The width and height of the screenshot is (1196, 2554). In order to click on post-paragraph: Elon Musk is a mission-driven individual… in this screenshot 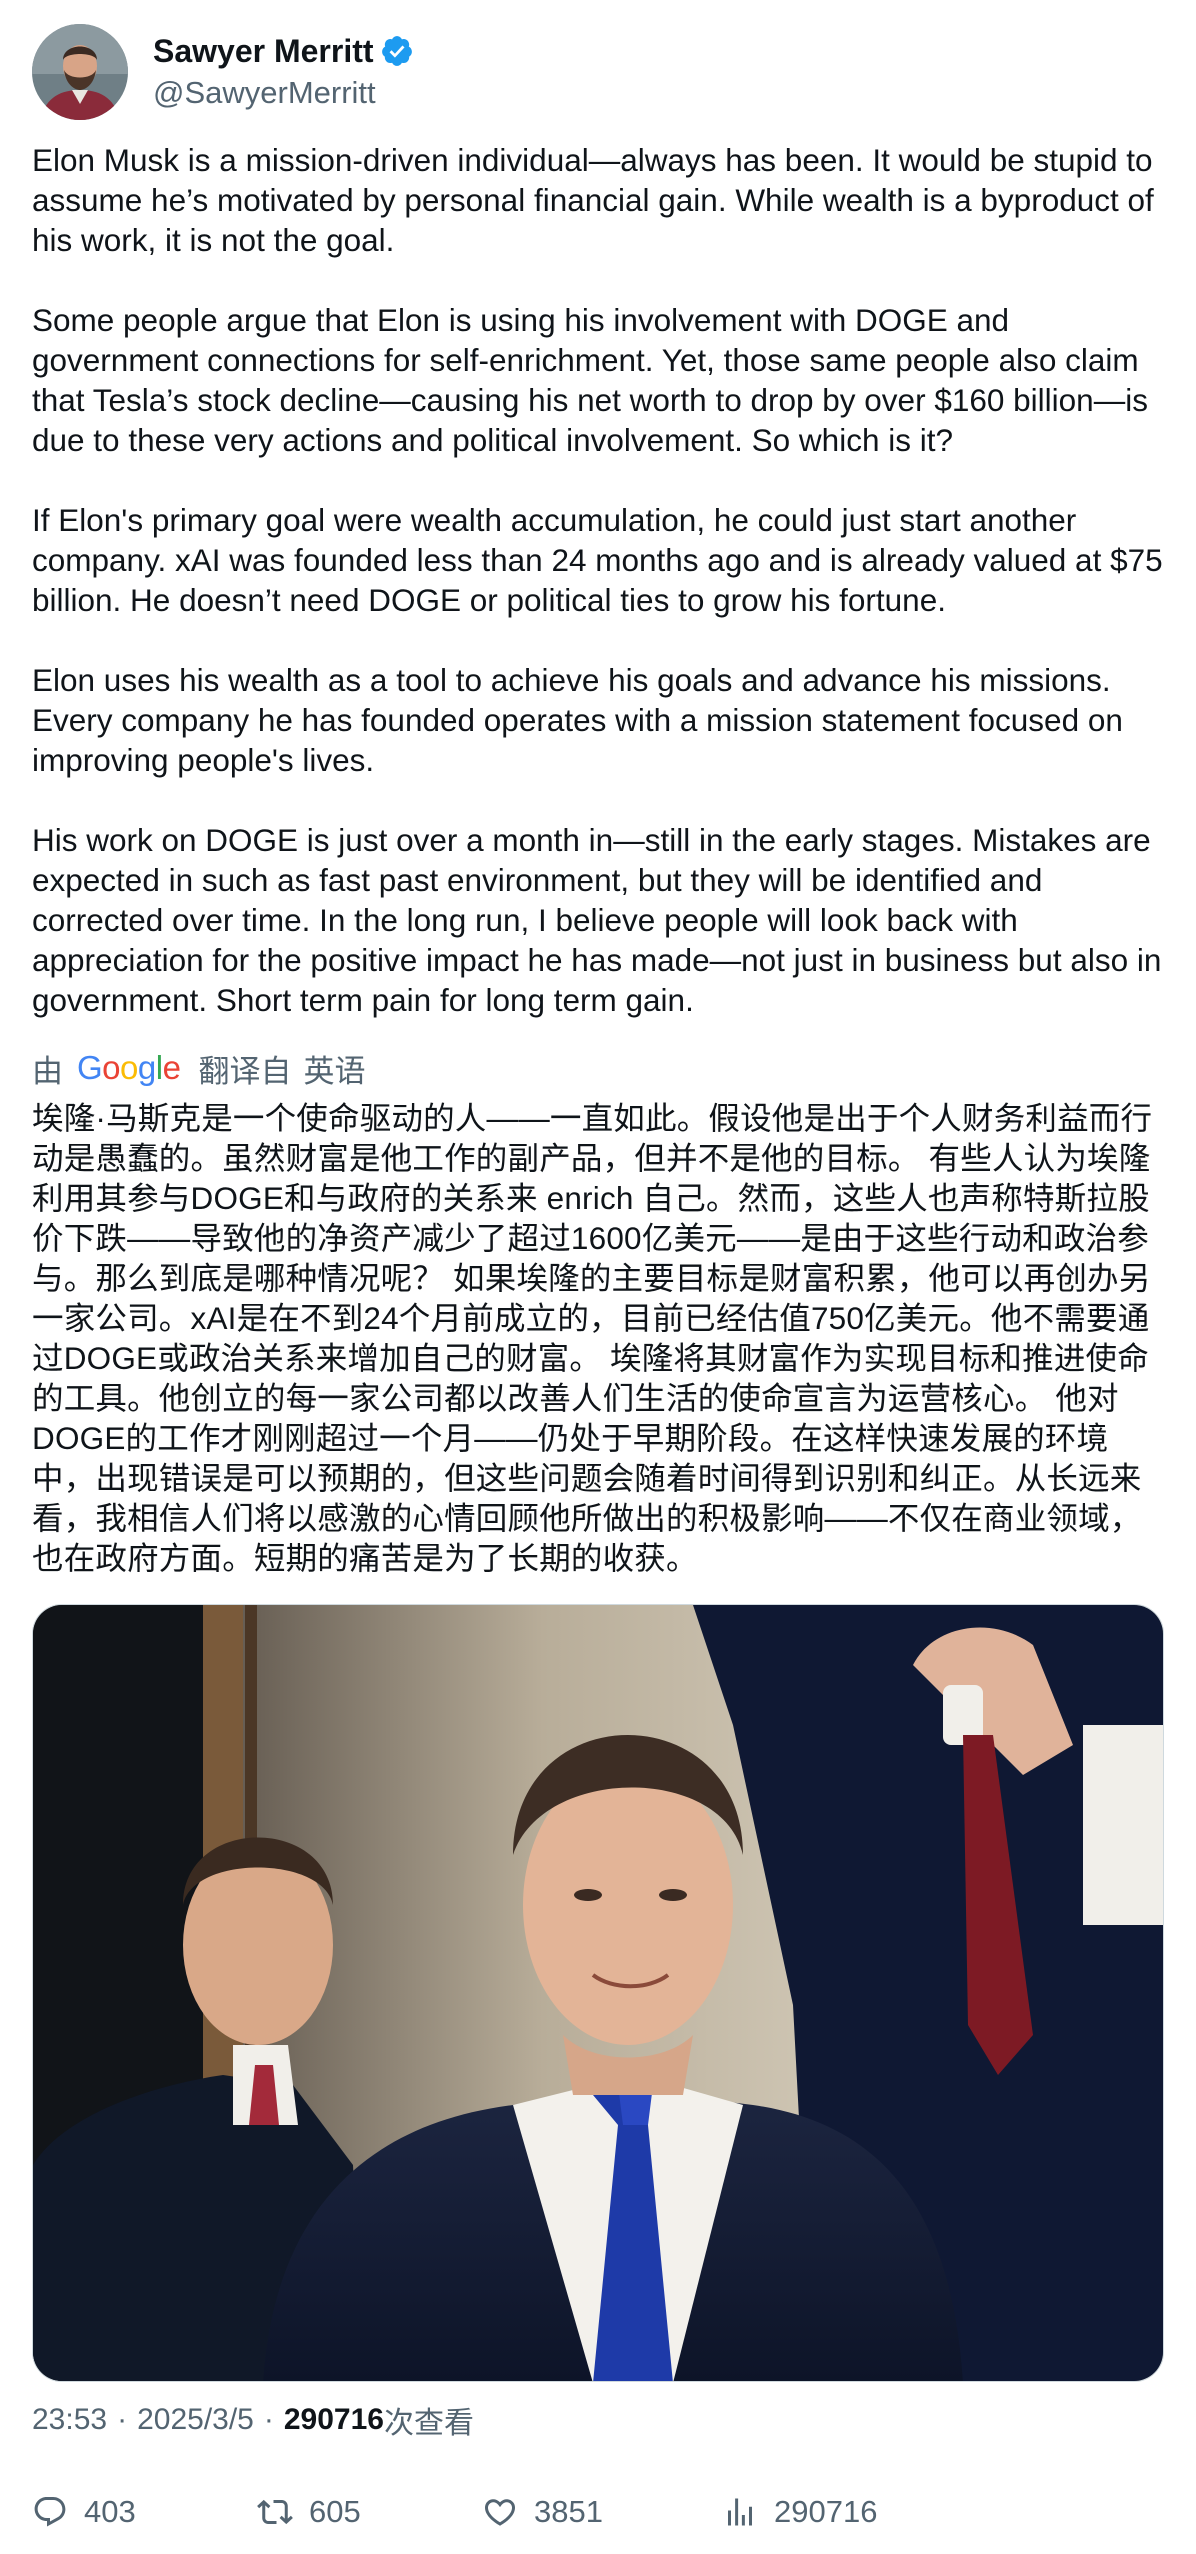, I will do `click(593, 200)`.